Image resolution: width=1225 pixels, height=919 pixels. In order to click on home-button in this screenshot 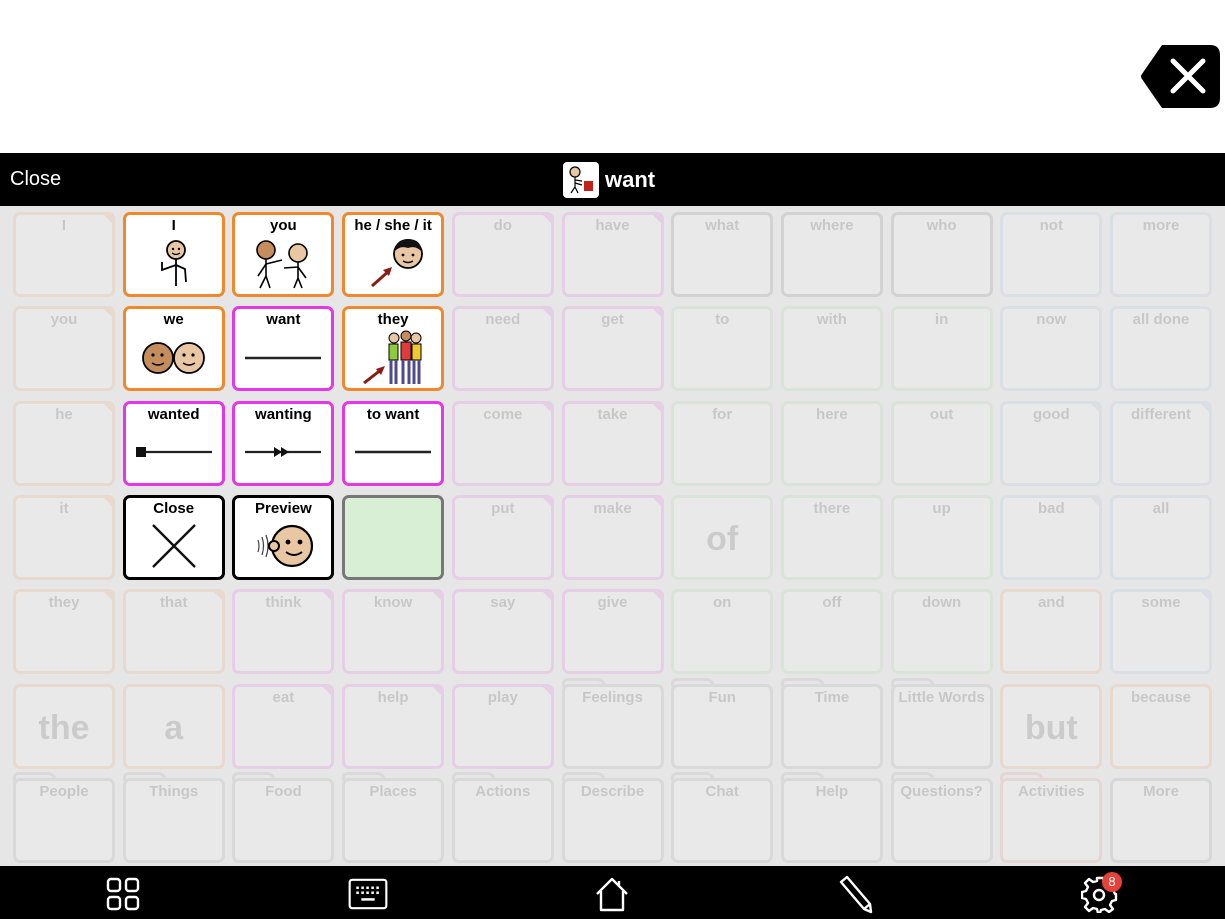, I will do `click(612, 894)`.